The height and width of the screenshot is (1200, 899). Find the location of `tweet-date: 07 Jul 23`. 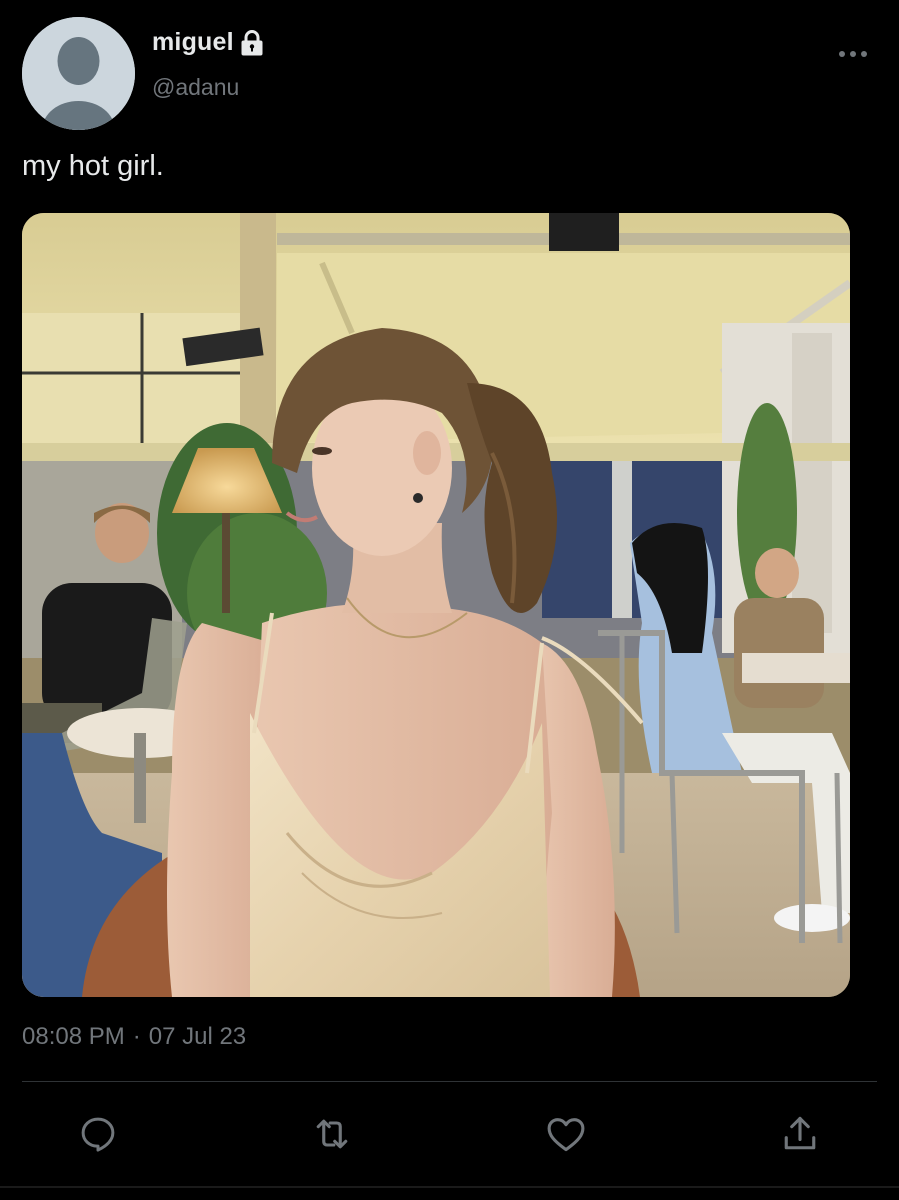

tweet-date: 07 Jul 23 is located at coordinates (197, 1036).